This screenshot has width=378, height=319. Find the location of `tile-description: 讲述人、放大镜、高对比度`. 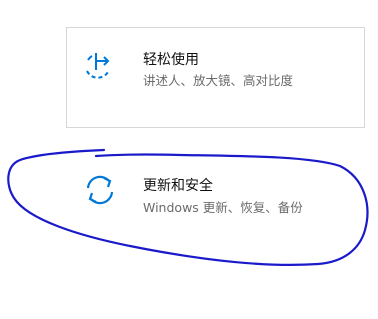

tile-description: 讲述人、放大镜、高对比度 is located at coordinates (218, 80).